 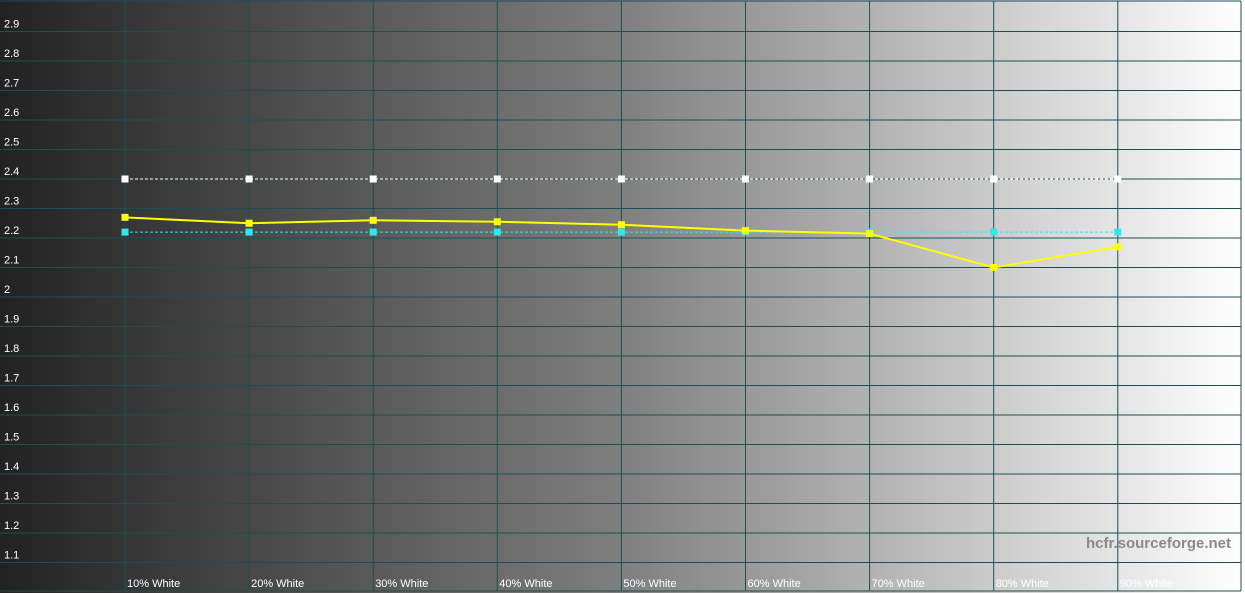 What do you see at coordinates (898, 584) in the screenshot?
I see `x-category-label: 70% White` at bounding box center [898, 584].